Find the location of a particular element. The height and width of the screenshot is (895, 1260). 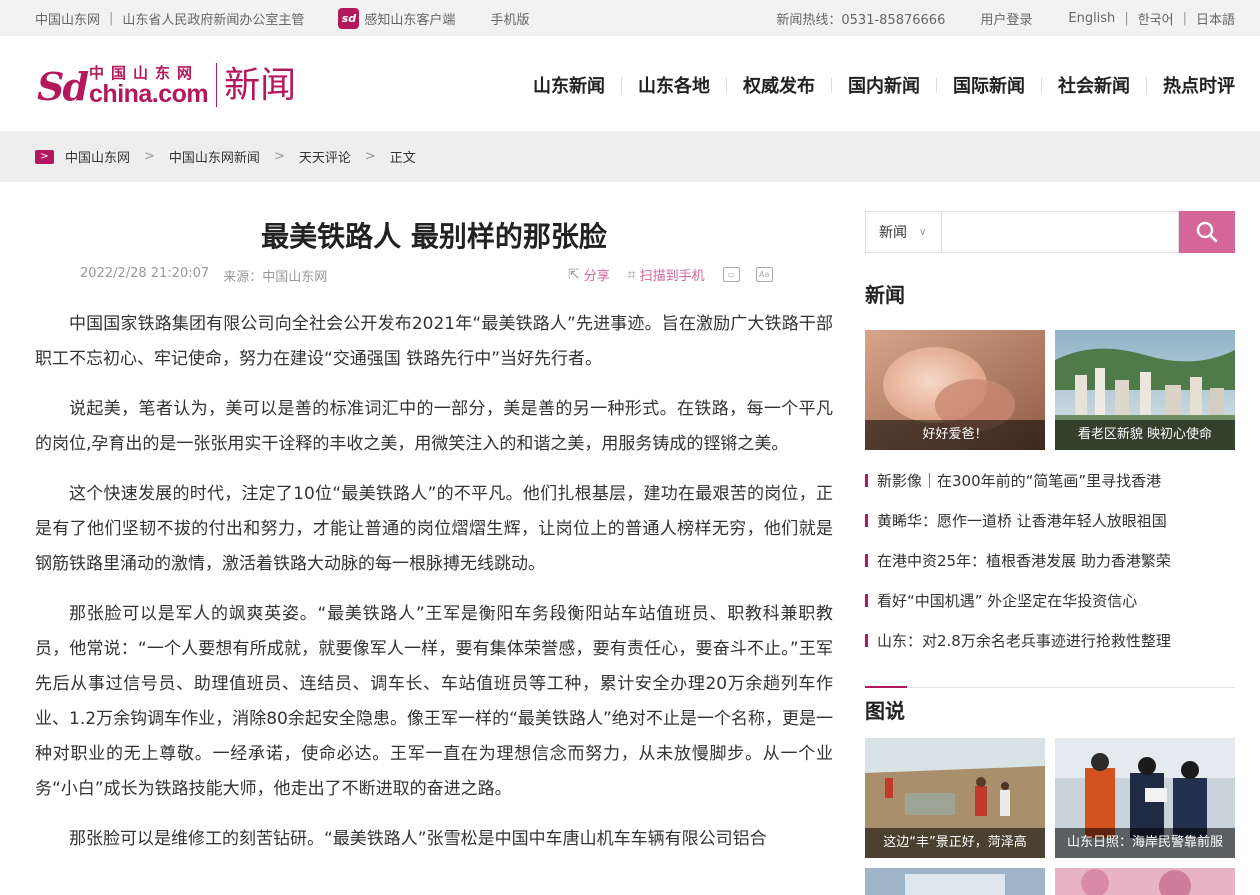

article-tools: ⇱ 分享 ⌗ 扫描到手机 ▭ Aa is located at coordinates (678, 274).